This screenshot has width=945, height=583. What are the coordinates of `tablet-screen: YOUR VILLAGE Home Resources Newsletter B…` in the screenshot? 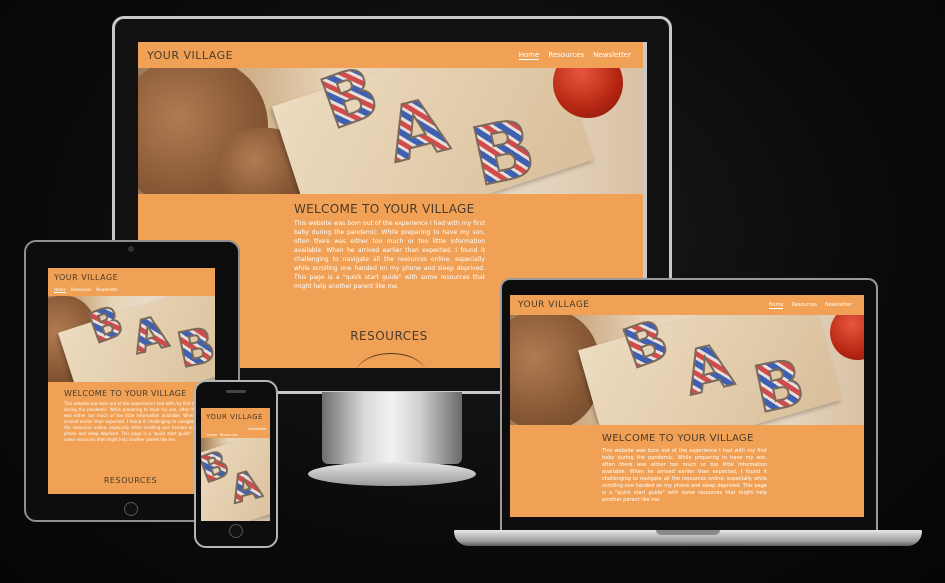 It's located at (131, 381).